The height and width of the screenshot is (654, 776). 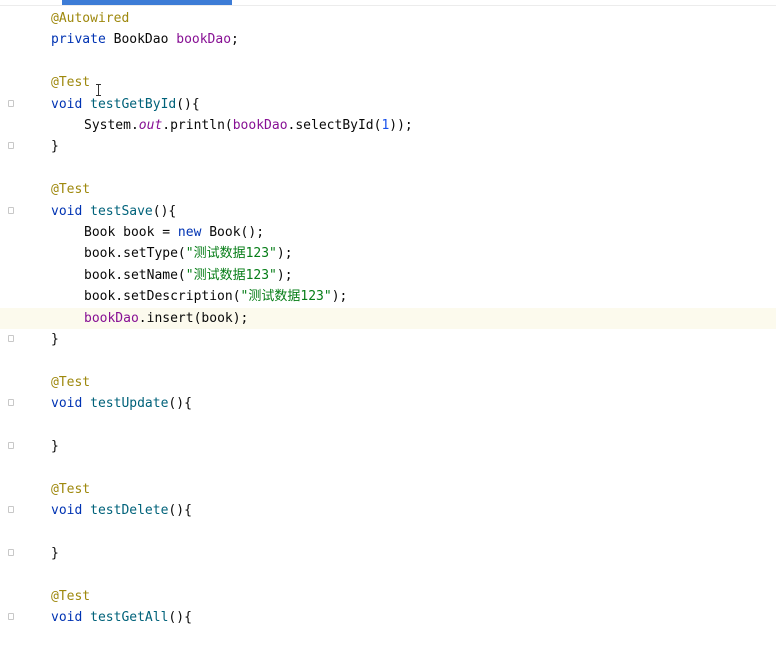 What do you see at coordinates (166, 318) in the screenshot?
I see `code-text: bookDao.insert(book);` at bounding box center [166, 318].